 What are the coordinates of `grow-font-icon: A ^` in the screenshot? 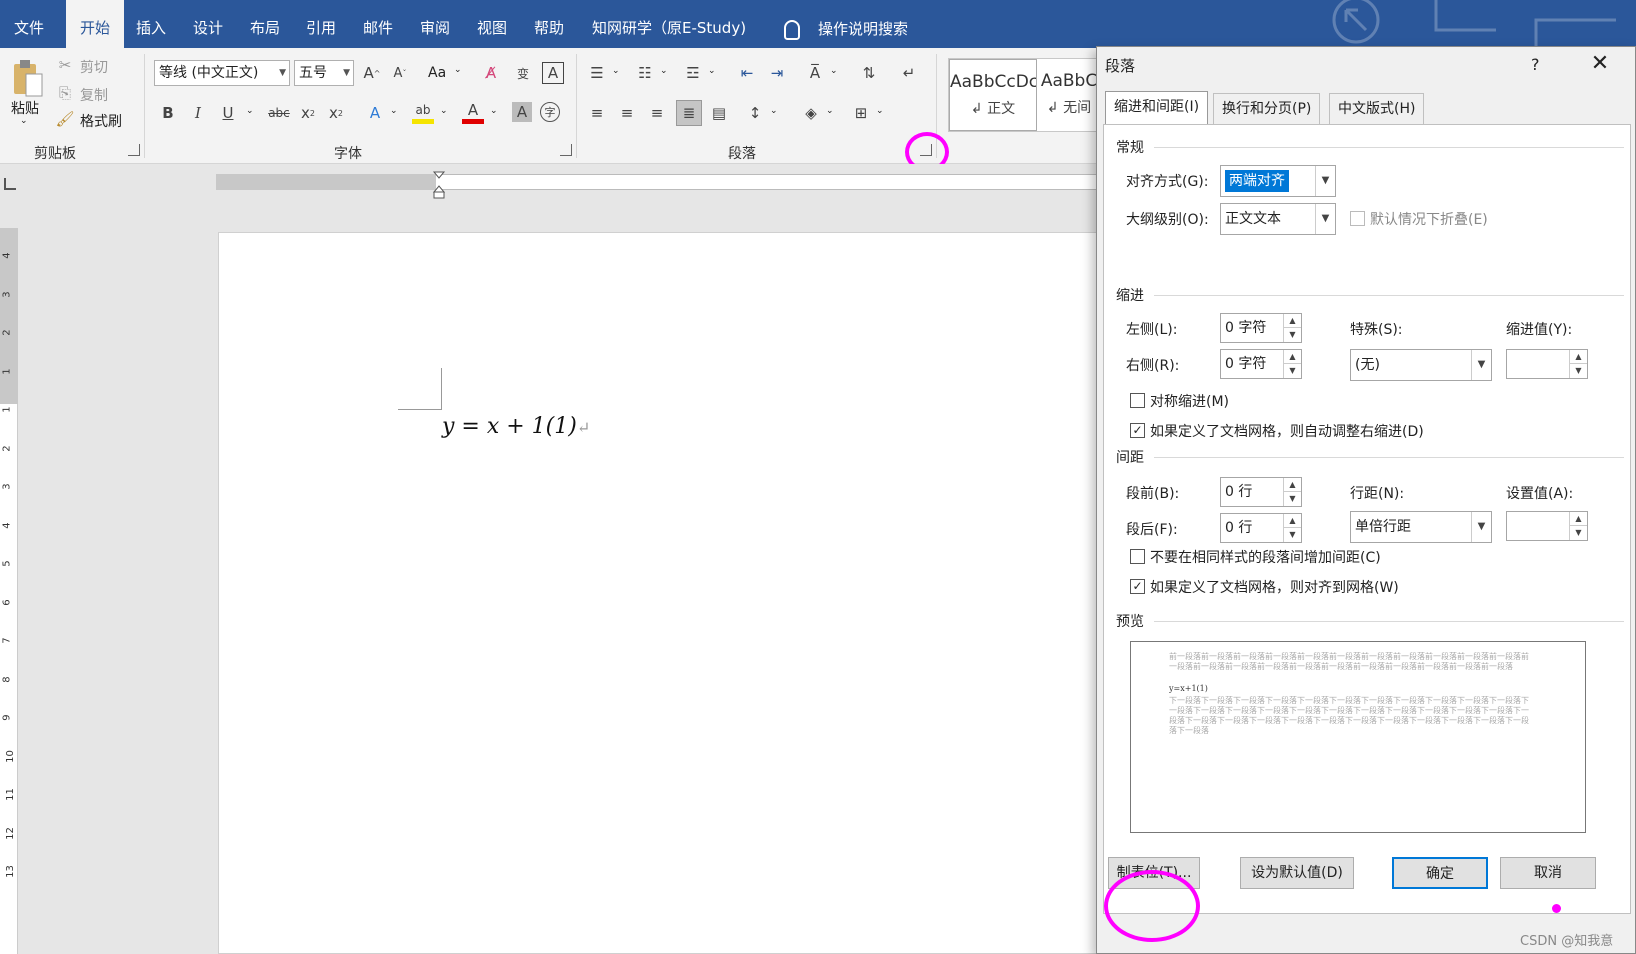 It's located at (372, 73).